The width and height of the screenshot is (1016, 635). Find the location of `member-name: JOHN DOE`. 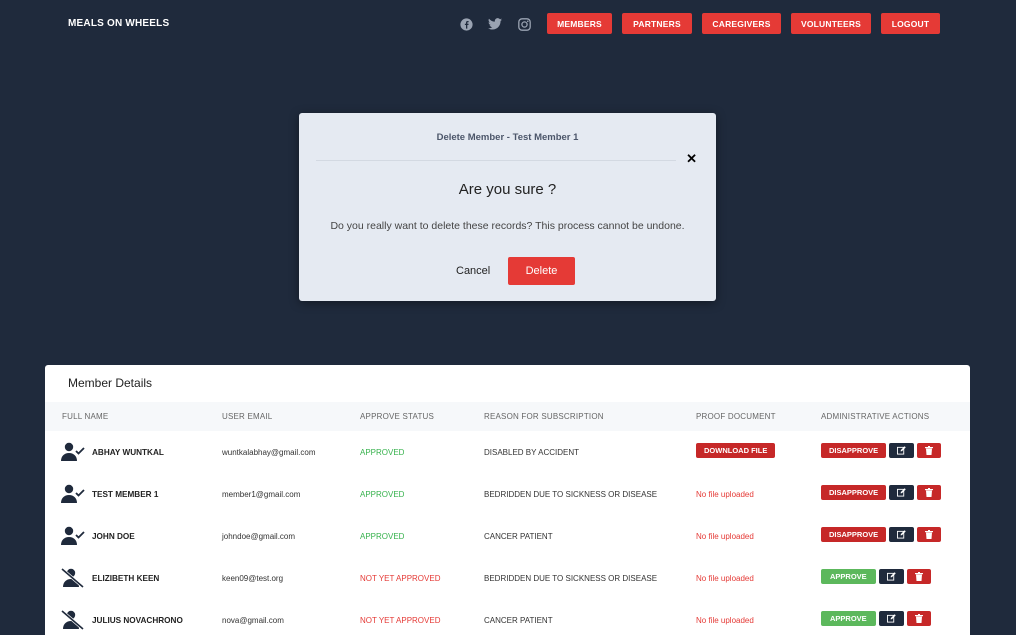

member-name: JOHN DOE is located at coordinates (113, 536).